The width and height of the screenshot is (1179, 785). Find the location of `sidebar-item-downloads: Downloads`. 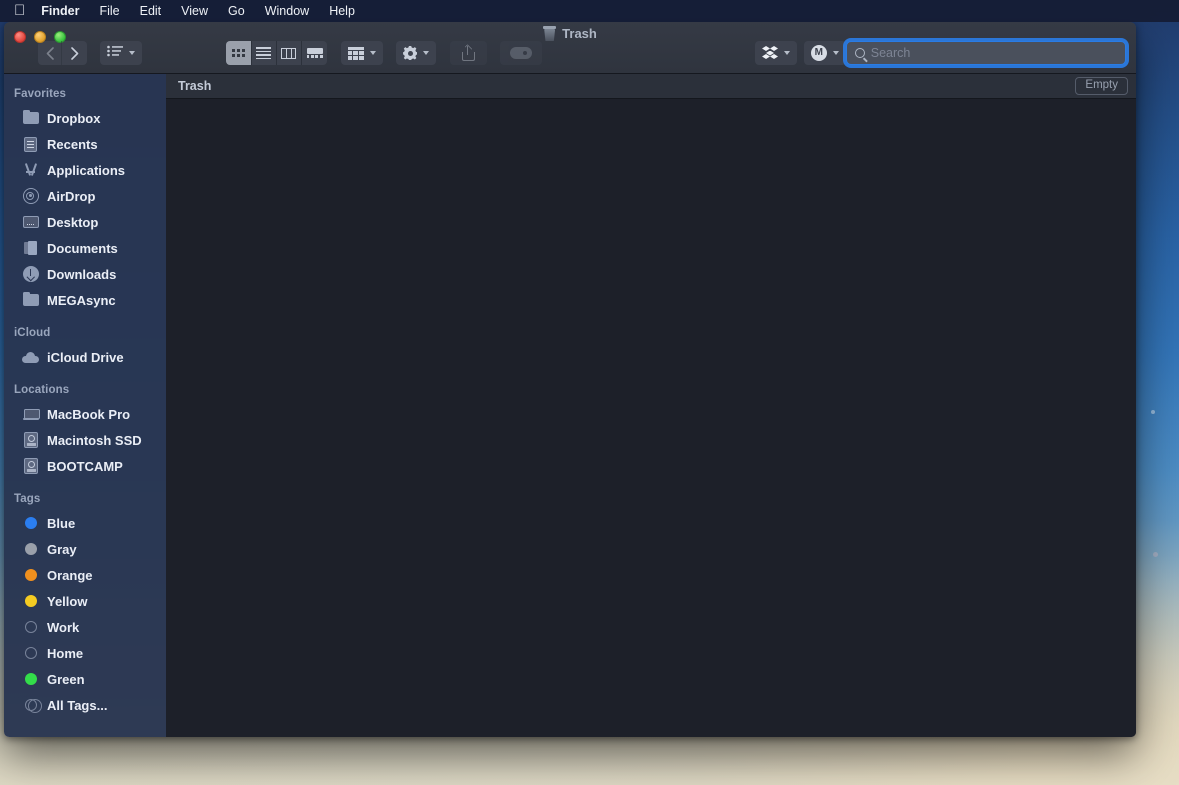

sidebar-item-downloads: Downloads is located at coordinates (85, 274).